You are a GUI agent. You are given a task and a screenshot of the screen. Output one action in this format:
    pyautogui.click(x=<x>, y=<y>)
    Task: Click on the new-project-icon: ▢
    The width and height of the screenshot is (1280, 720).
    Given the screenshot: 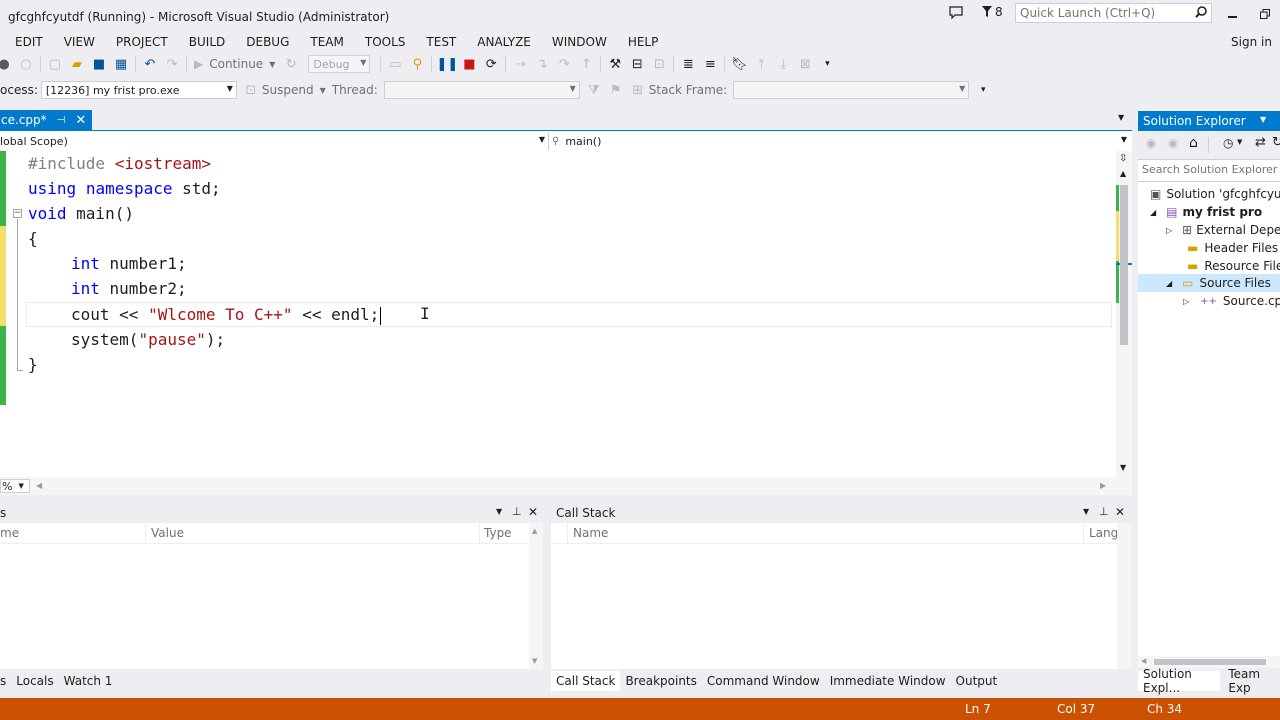 What is the action you would take?
    pyautogui.click(x=55, y=64)
    